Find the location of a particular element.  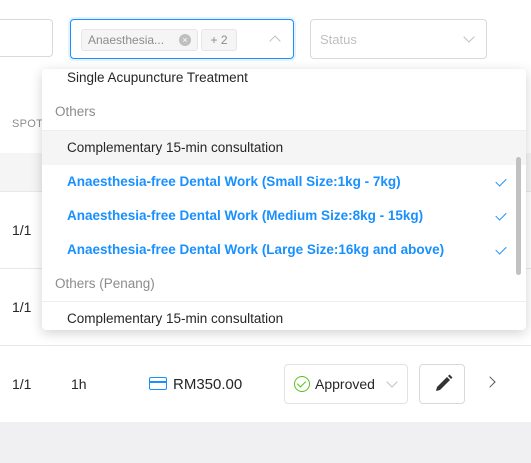

category-multi-select: Anaesthesia... × + 2 is located at coordinates (182, 39).